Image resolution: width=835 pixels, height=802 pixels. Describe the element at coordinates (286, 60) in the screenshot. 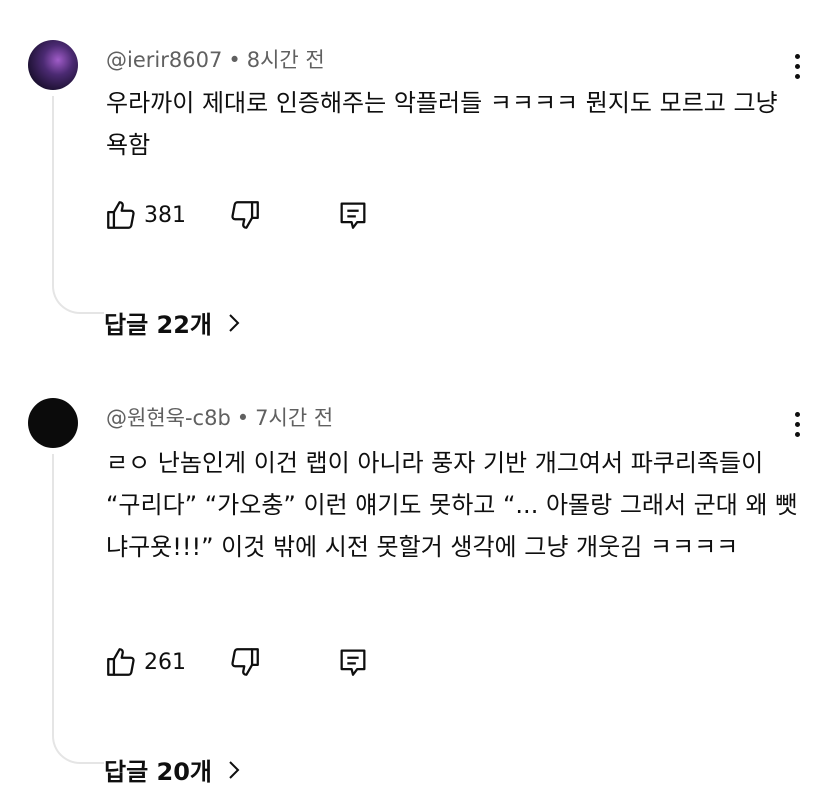

I see `timestamp: 8시간 전` at that location.